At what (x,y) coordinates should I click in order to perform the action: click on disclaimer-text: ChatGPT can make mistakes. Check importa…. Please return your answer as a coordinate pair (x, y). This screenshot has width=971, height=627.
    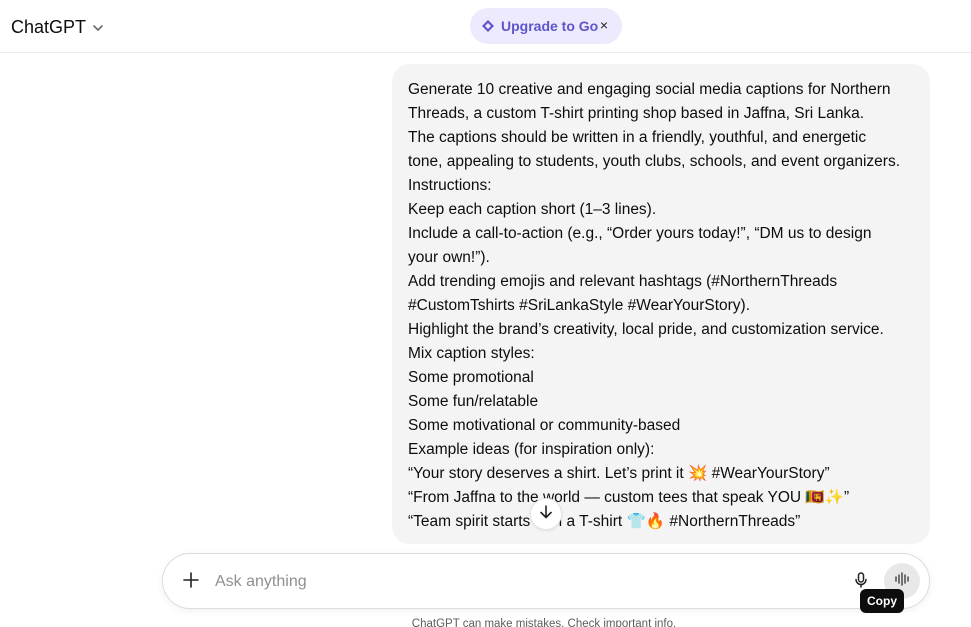
    Looking at the image, I should click on (544, 622).